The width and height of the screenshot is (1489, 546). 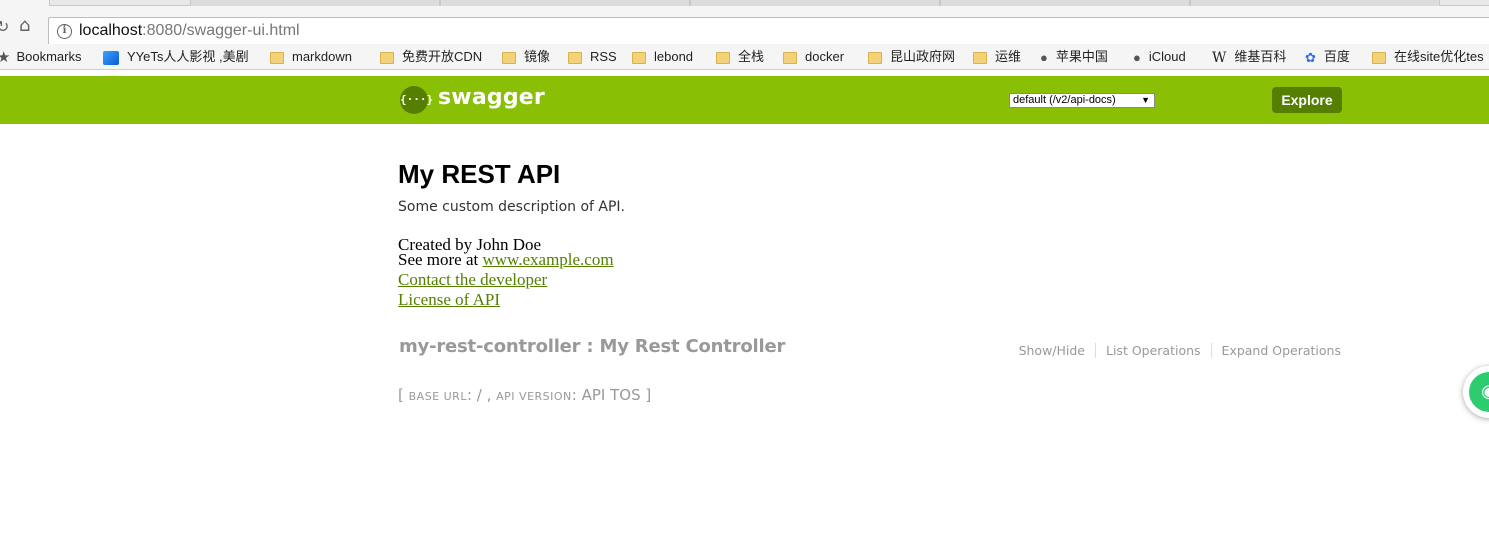 I want to click on floating-widget: ◉, so click(x=1476, y=392).